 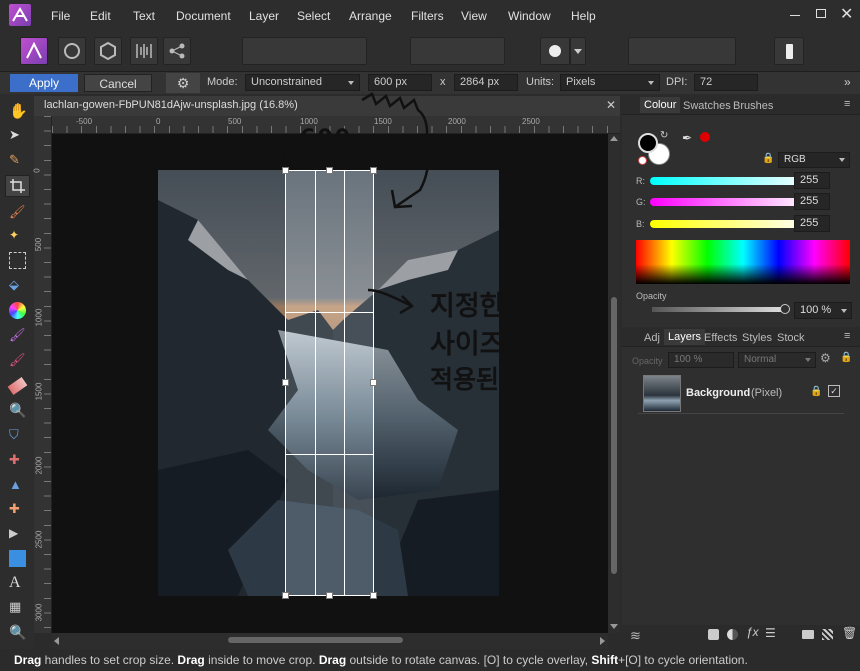 What do you see at coordinates (795, 159) in the screenshot?
I see `colour-model-value: RGB` at bounding box center [795, 159].